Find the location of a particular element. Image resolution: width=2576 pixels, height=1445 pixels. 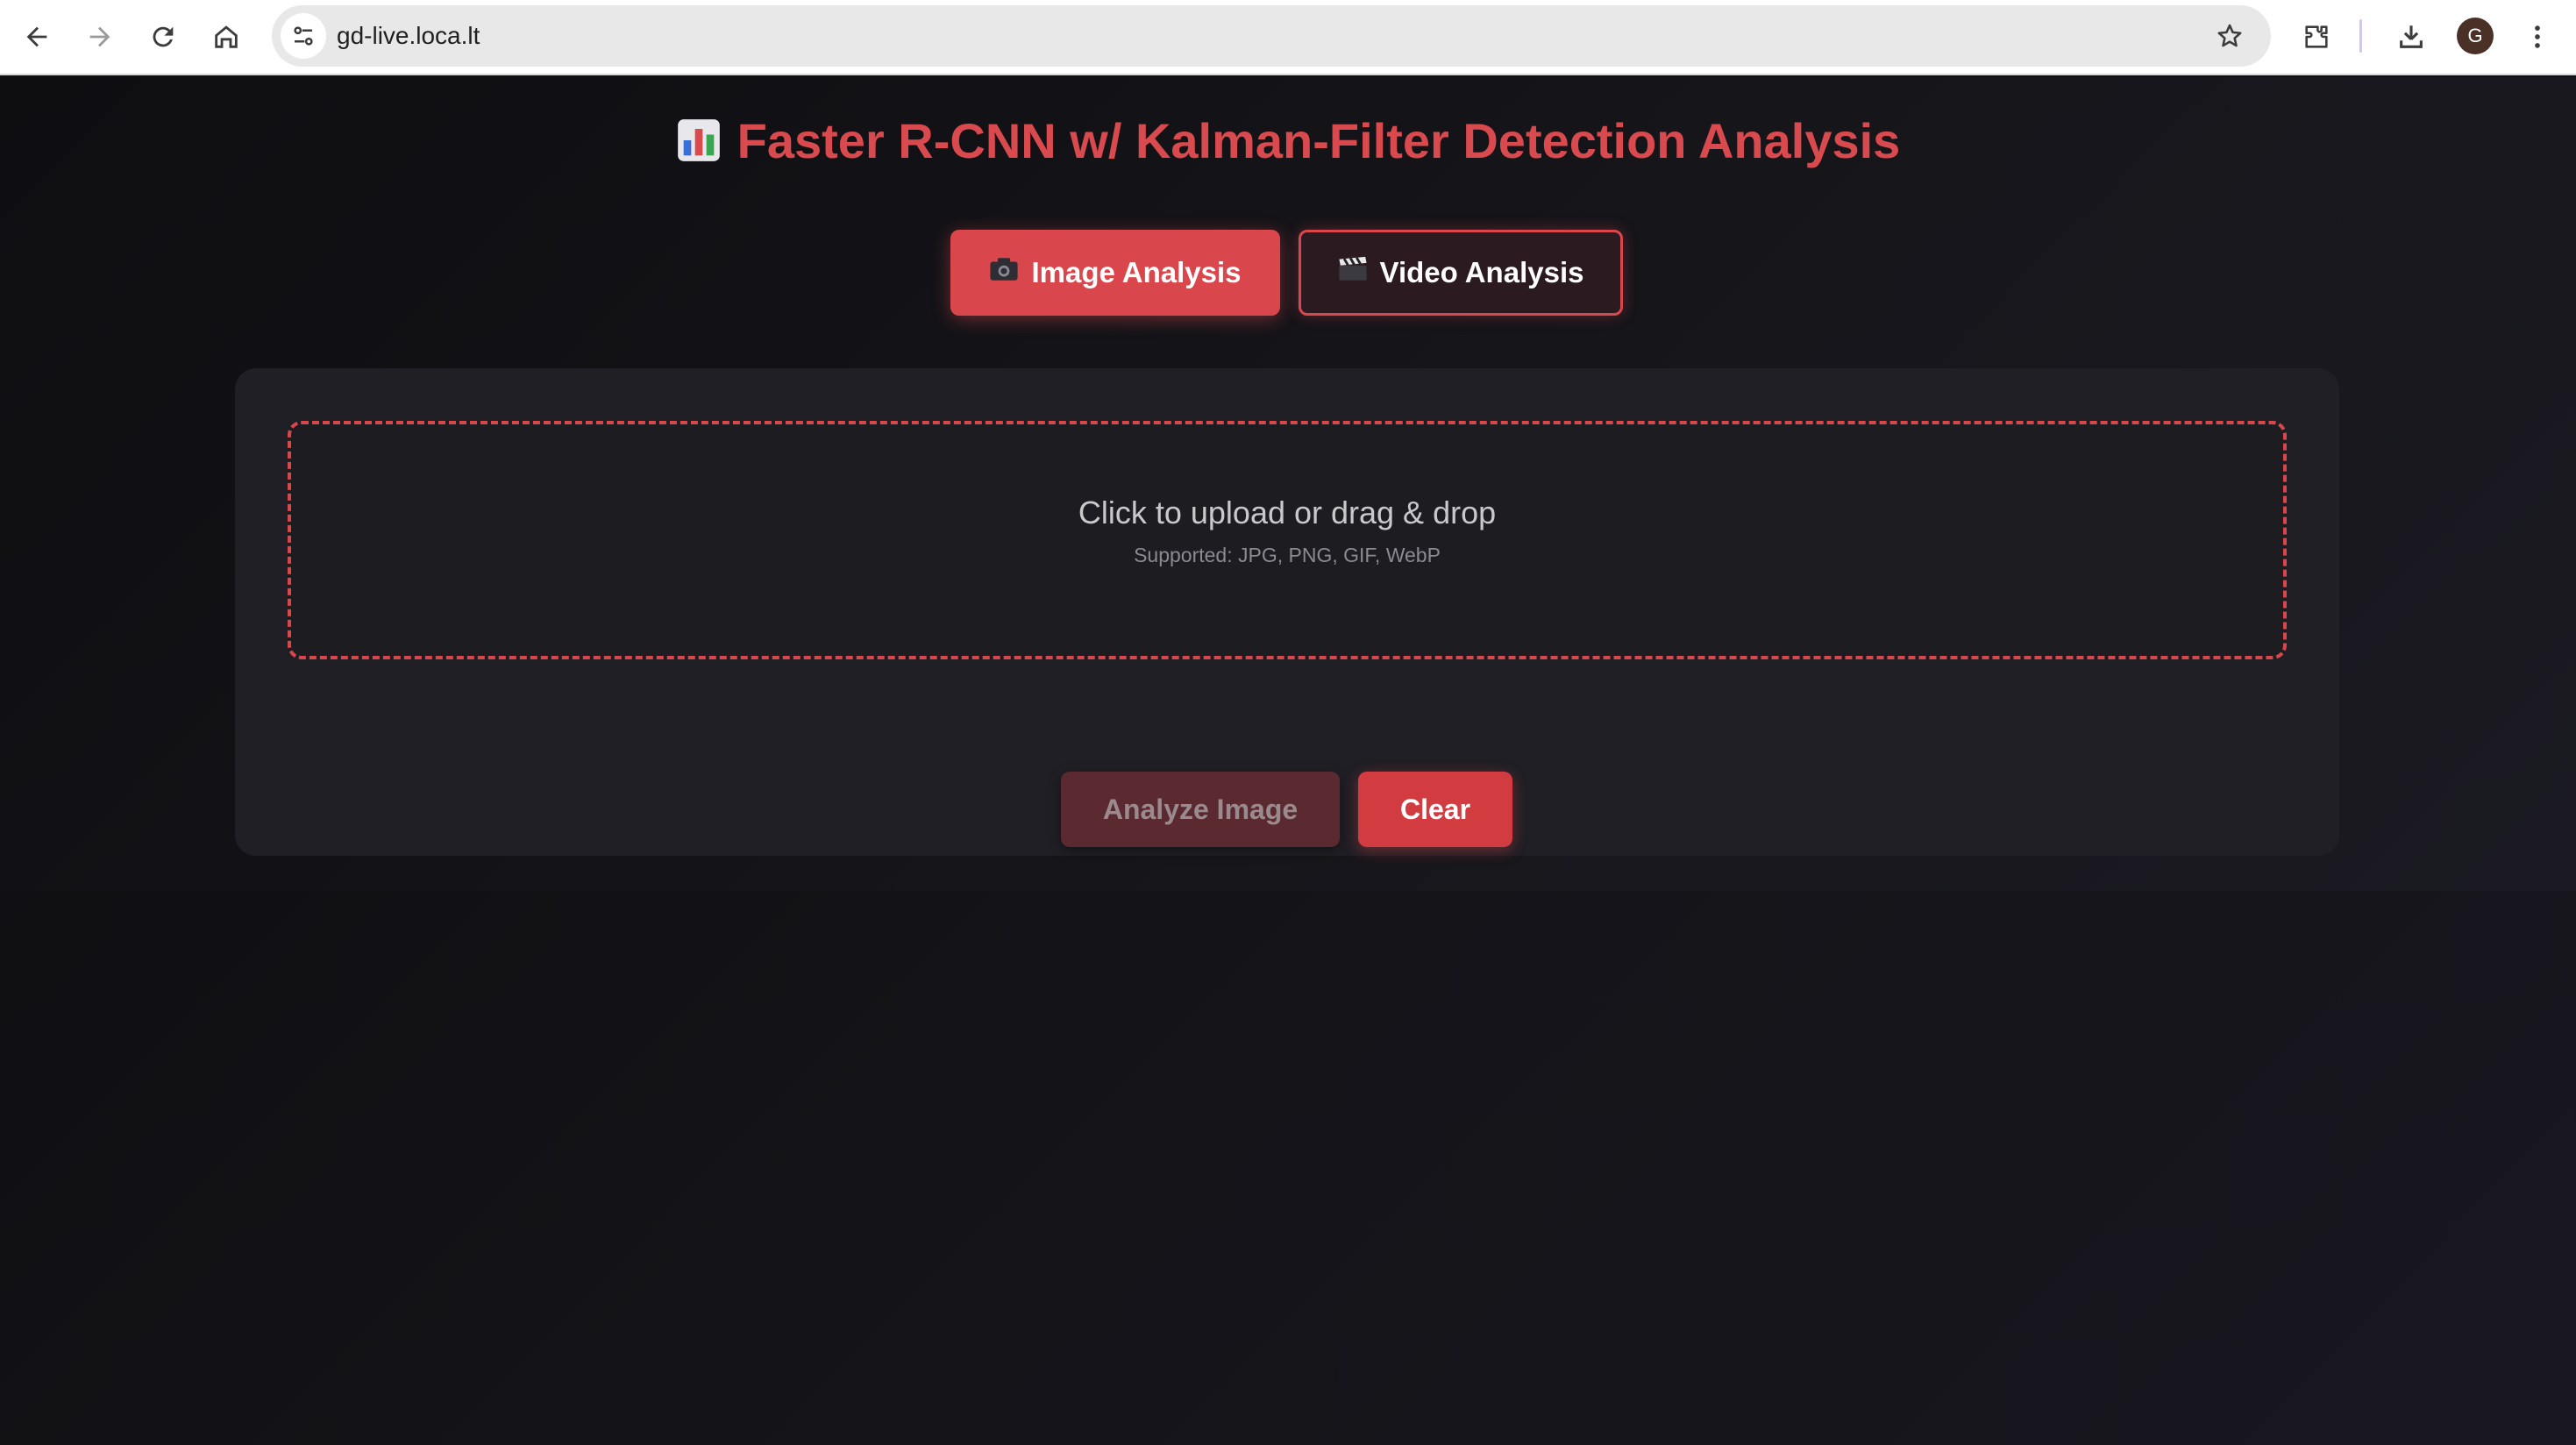

home-icon is located at coordinates (226, 37).